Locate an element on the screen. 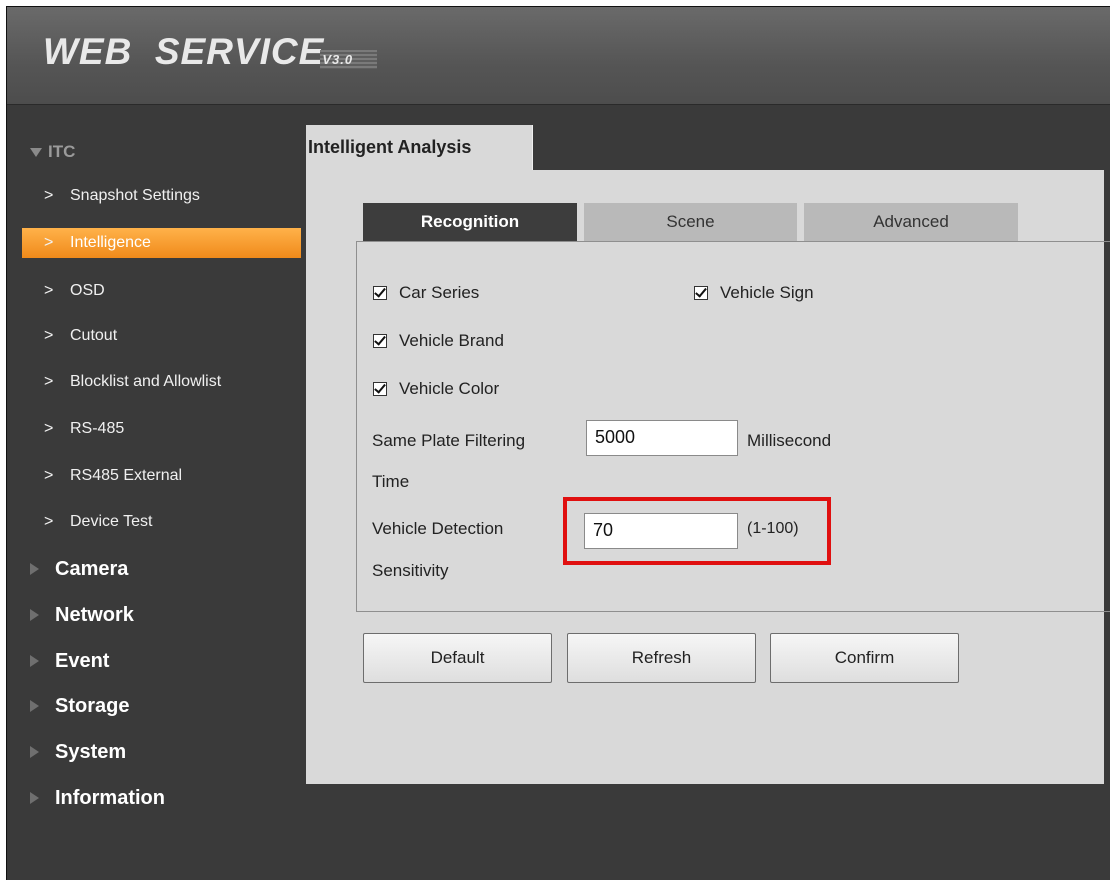  sidebar-section-system: System is located at coordinates (78, 752).